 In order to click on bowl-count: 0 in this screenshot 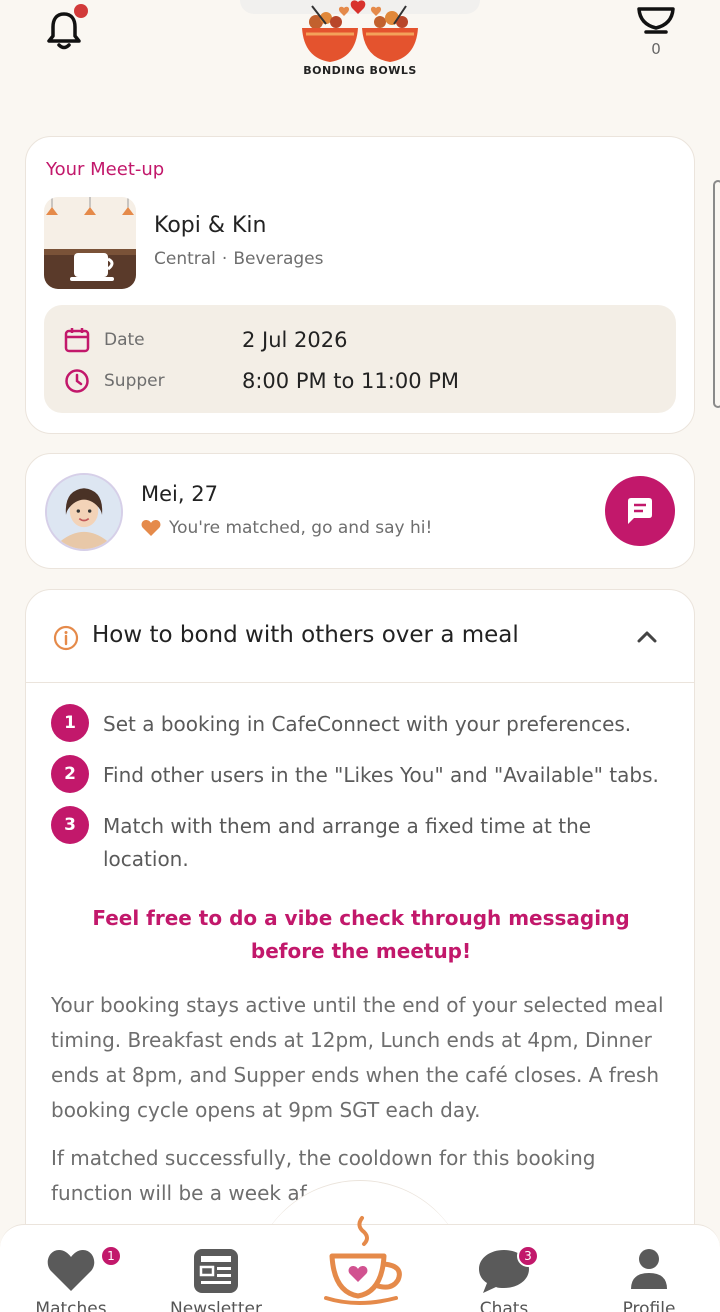, I will do `click(656, 49)`.